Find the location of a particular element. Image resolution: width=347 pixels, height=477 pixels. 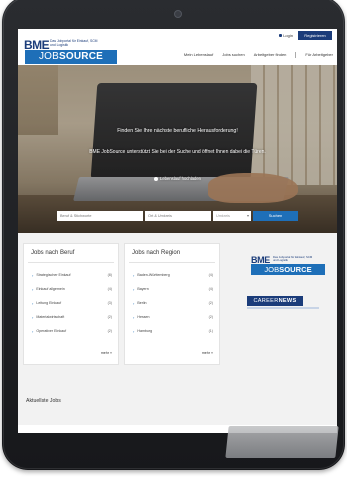

list-item-label: Baden-Württemberg is located at coordinates (153, 275).